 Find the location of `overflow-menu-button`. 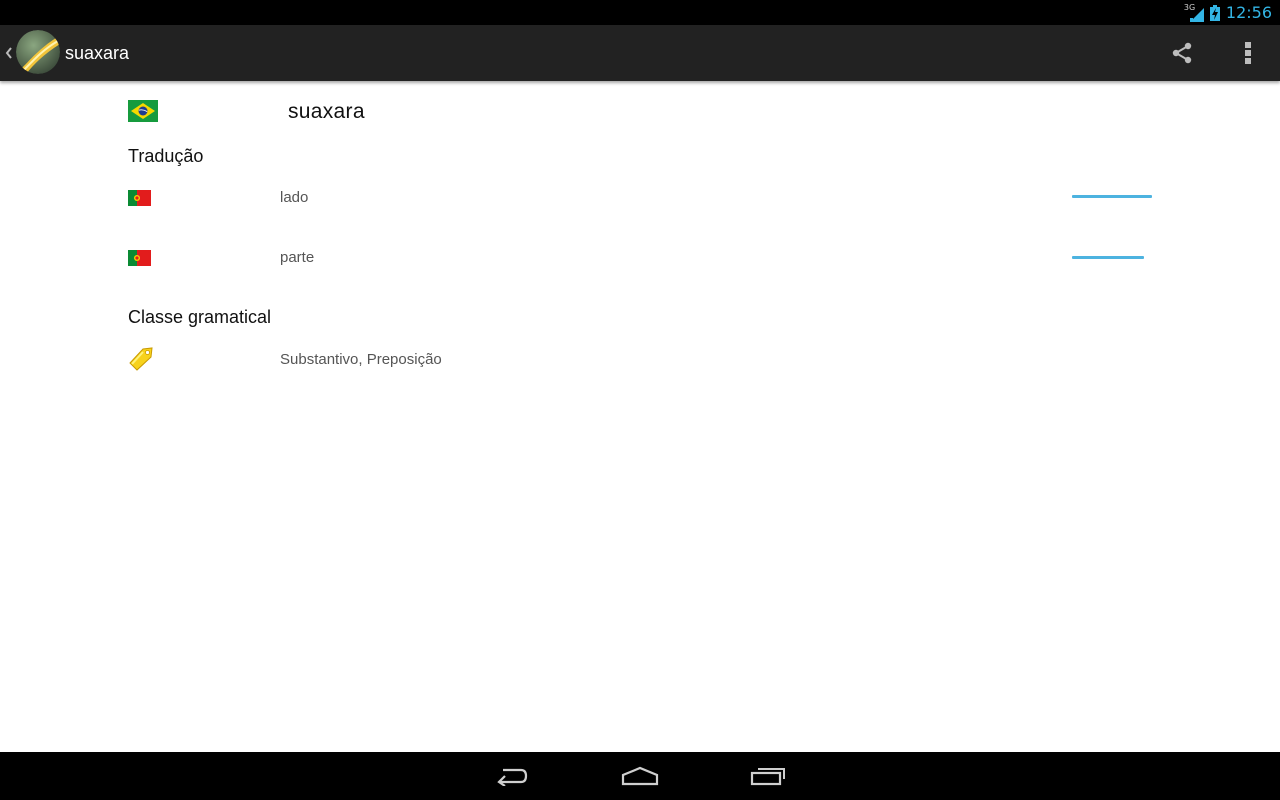

overflow-menu-button is located at coordinates (1248, 53).